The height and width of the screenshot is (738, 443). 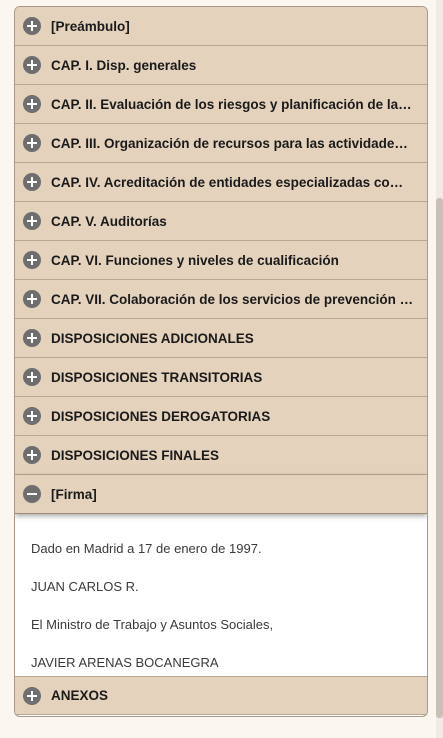 What do you see at coordinates (109, 221) in the screenshot?
I see `section-label: CAP. V. Auditorías` at bounding box center [109, 221].